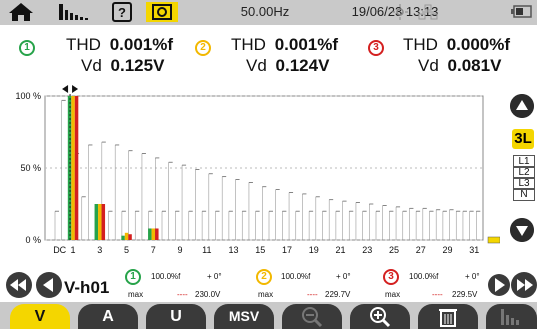 Image resolution: width=537 pixels, height=336 pixels. I want to click on x-tick-label: 25, so click(394, 250).